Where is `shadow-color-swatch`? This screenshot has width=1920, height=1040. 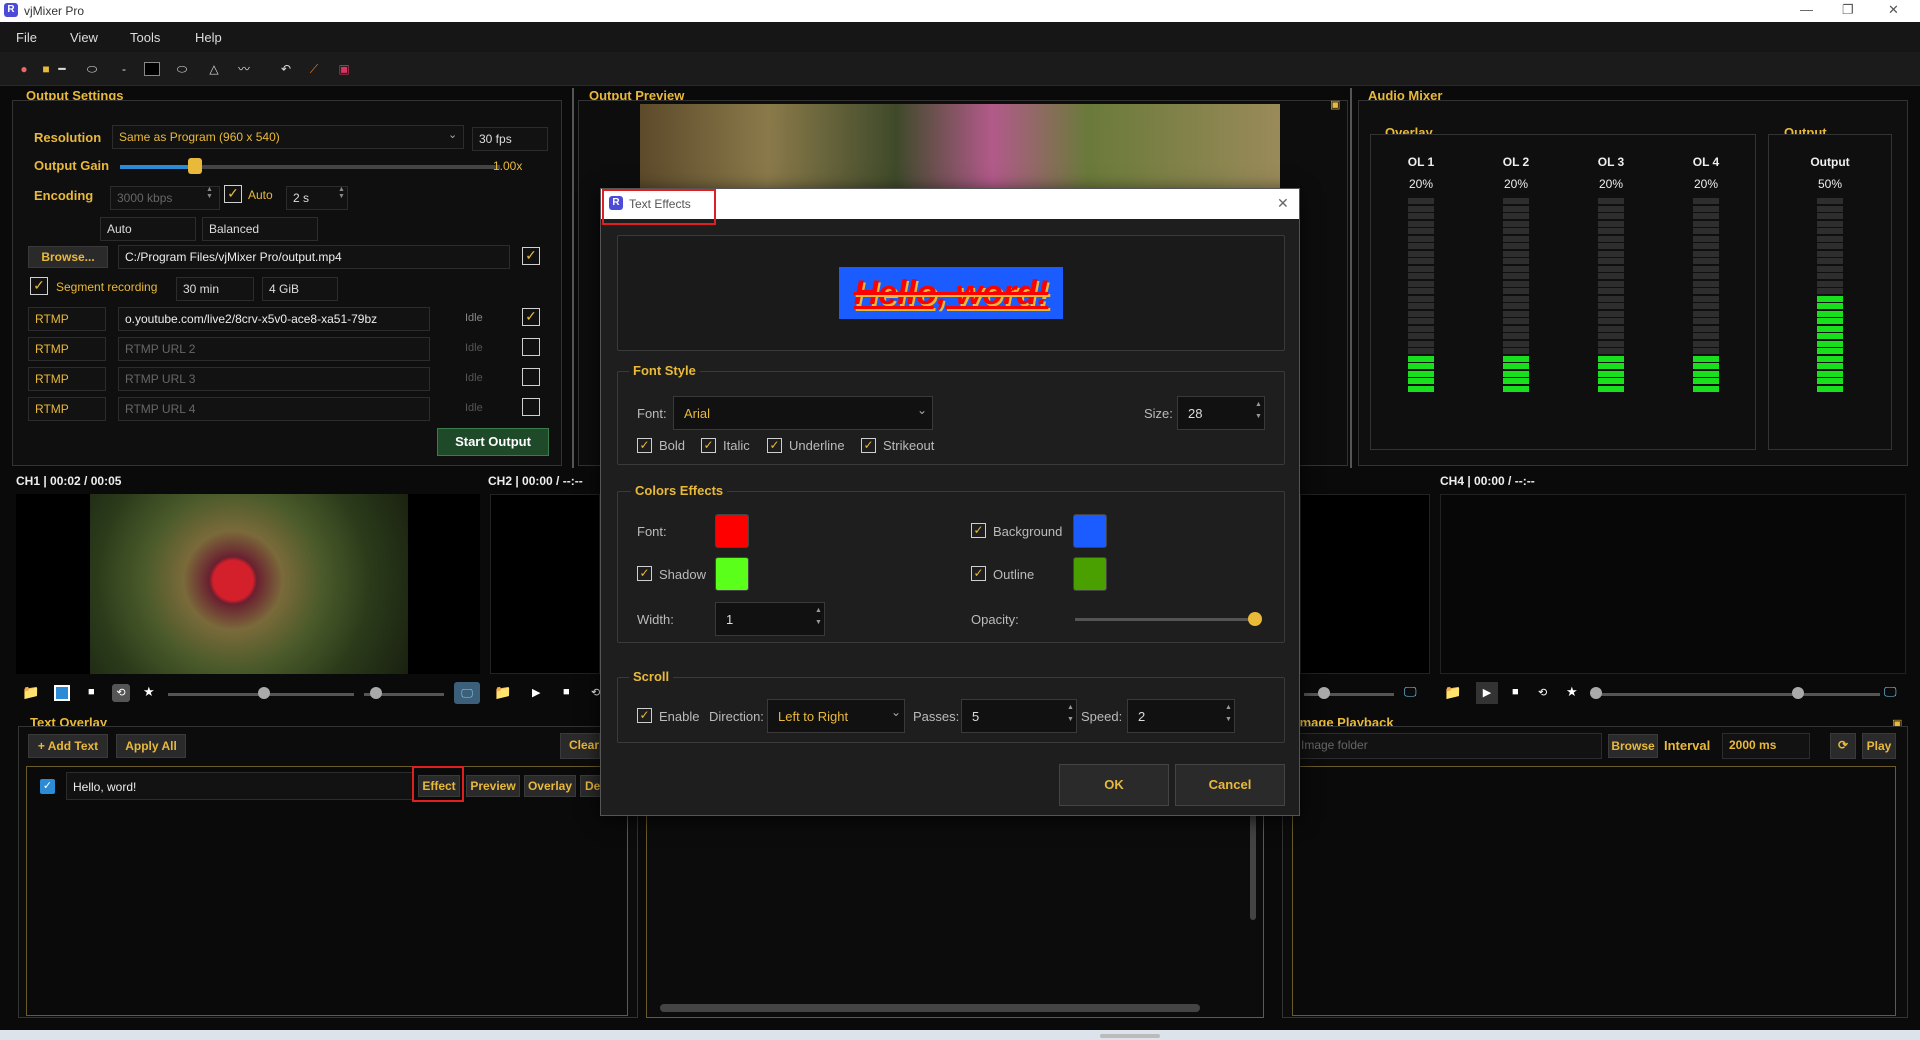 shadow-color-swatch is located at coordinates (732, 574).